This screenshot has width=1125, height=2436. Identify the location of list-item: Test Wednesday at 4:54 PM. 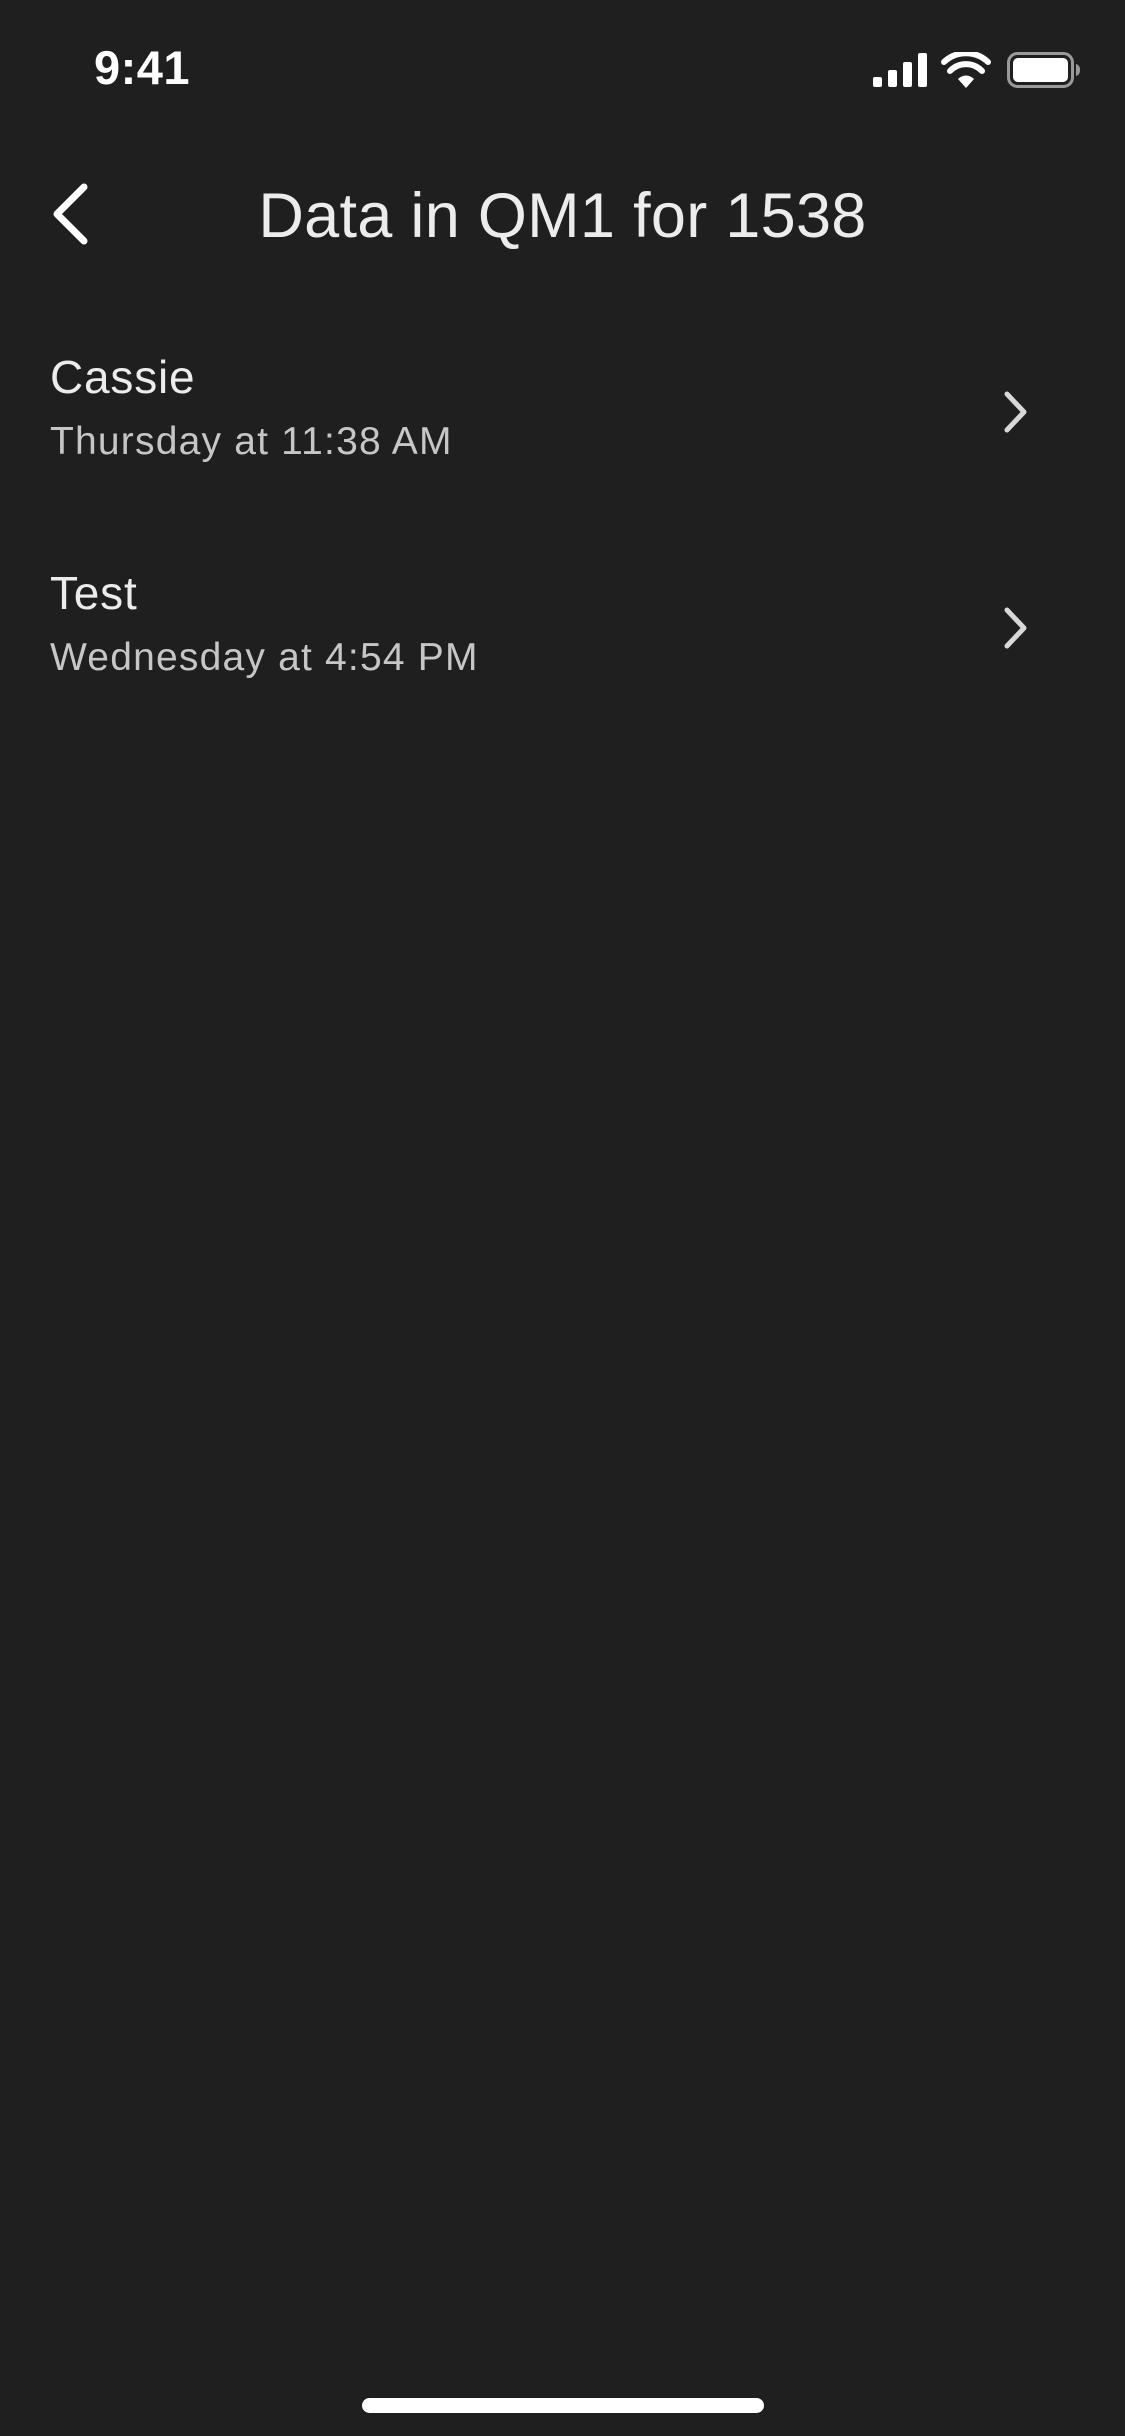
(562, 644).